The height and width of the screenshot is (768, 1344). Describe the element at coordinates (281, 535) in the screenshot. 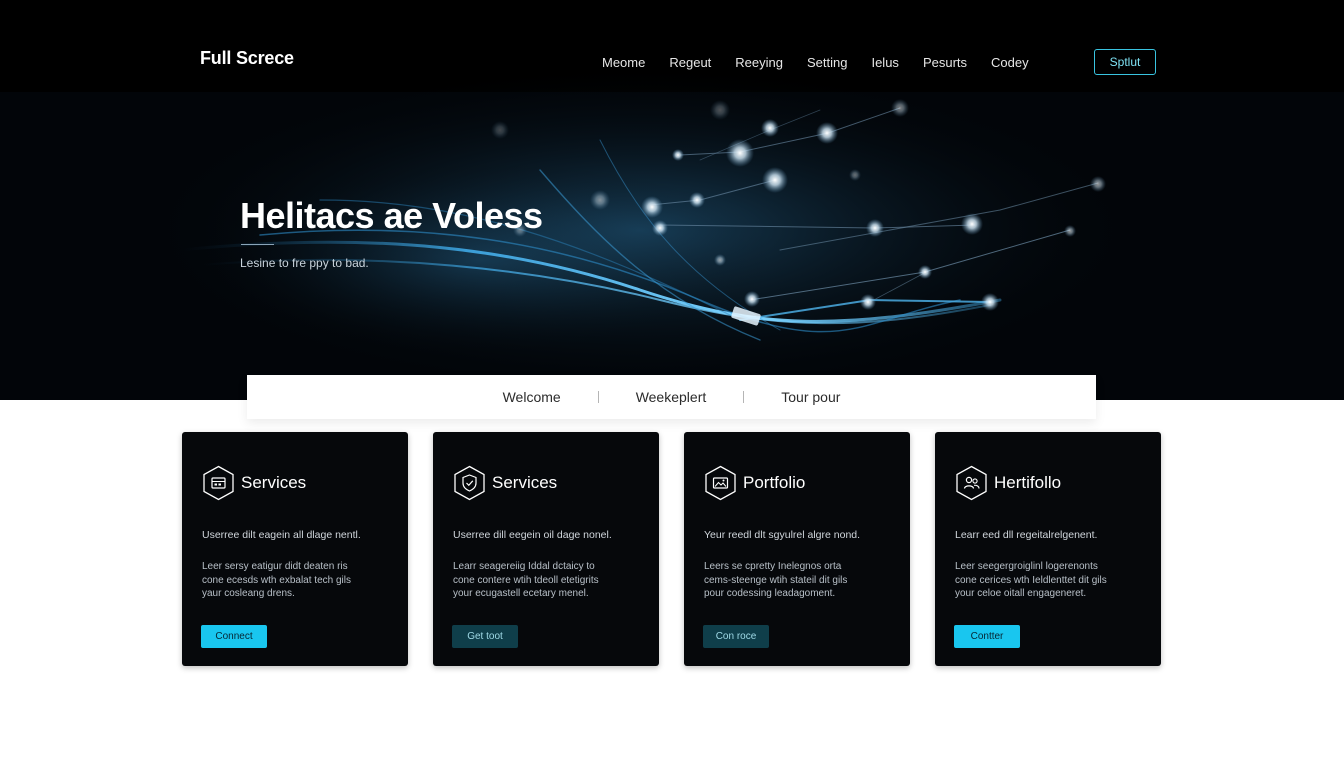

I see `card-lead: Userree dilt eagein all dlage nentl.` at that location.